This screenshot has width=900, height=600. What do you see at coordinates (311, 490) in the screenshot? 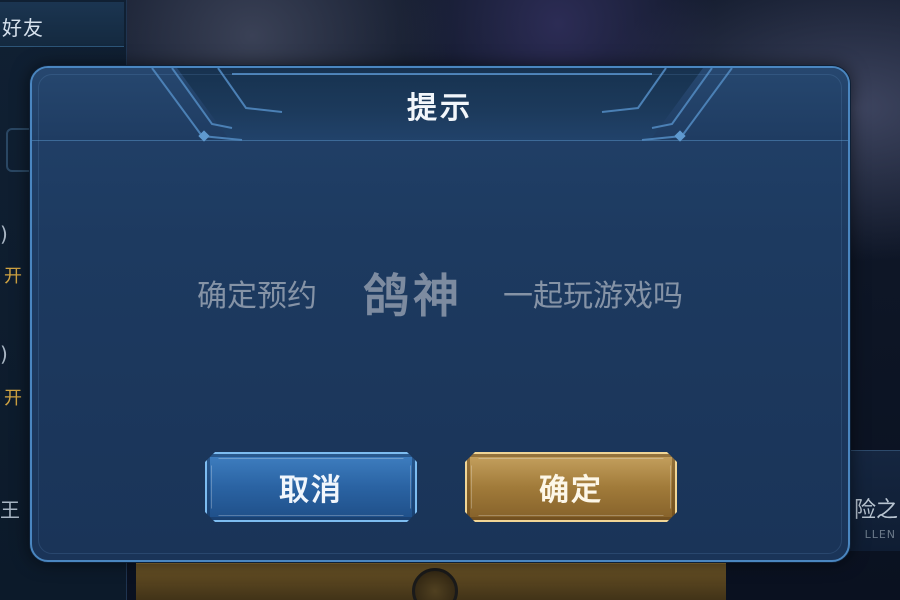
I see `cancel-button-label: 取消` at bounding box center [311, 490].